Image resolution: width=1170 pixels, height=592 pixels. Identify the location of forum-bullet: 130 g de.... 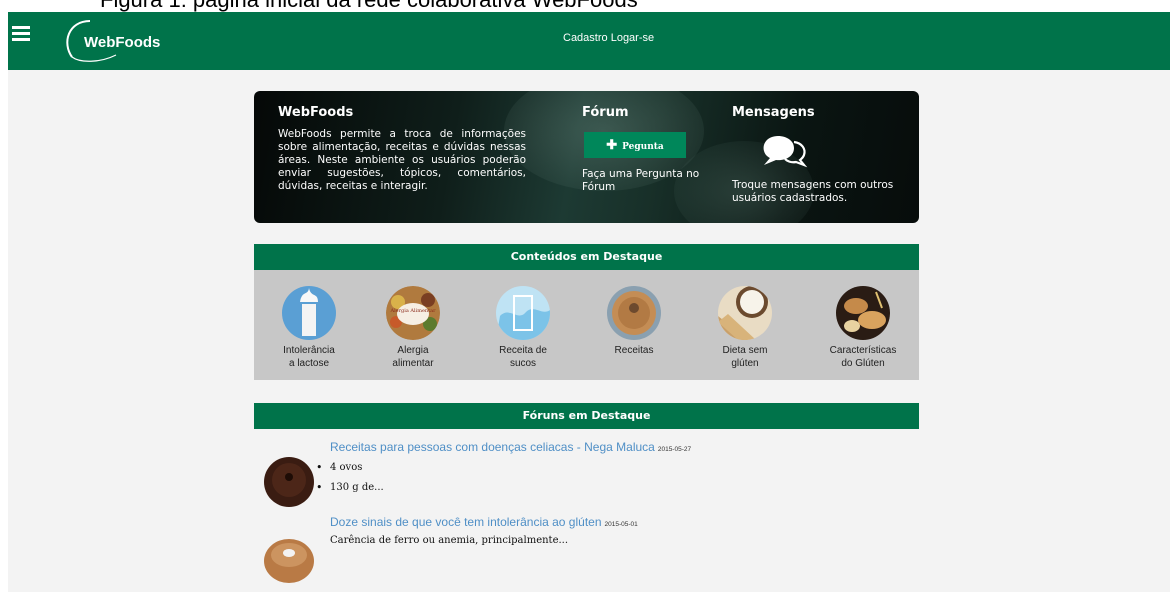
(350, 488).